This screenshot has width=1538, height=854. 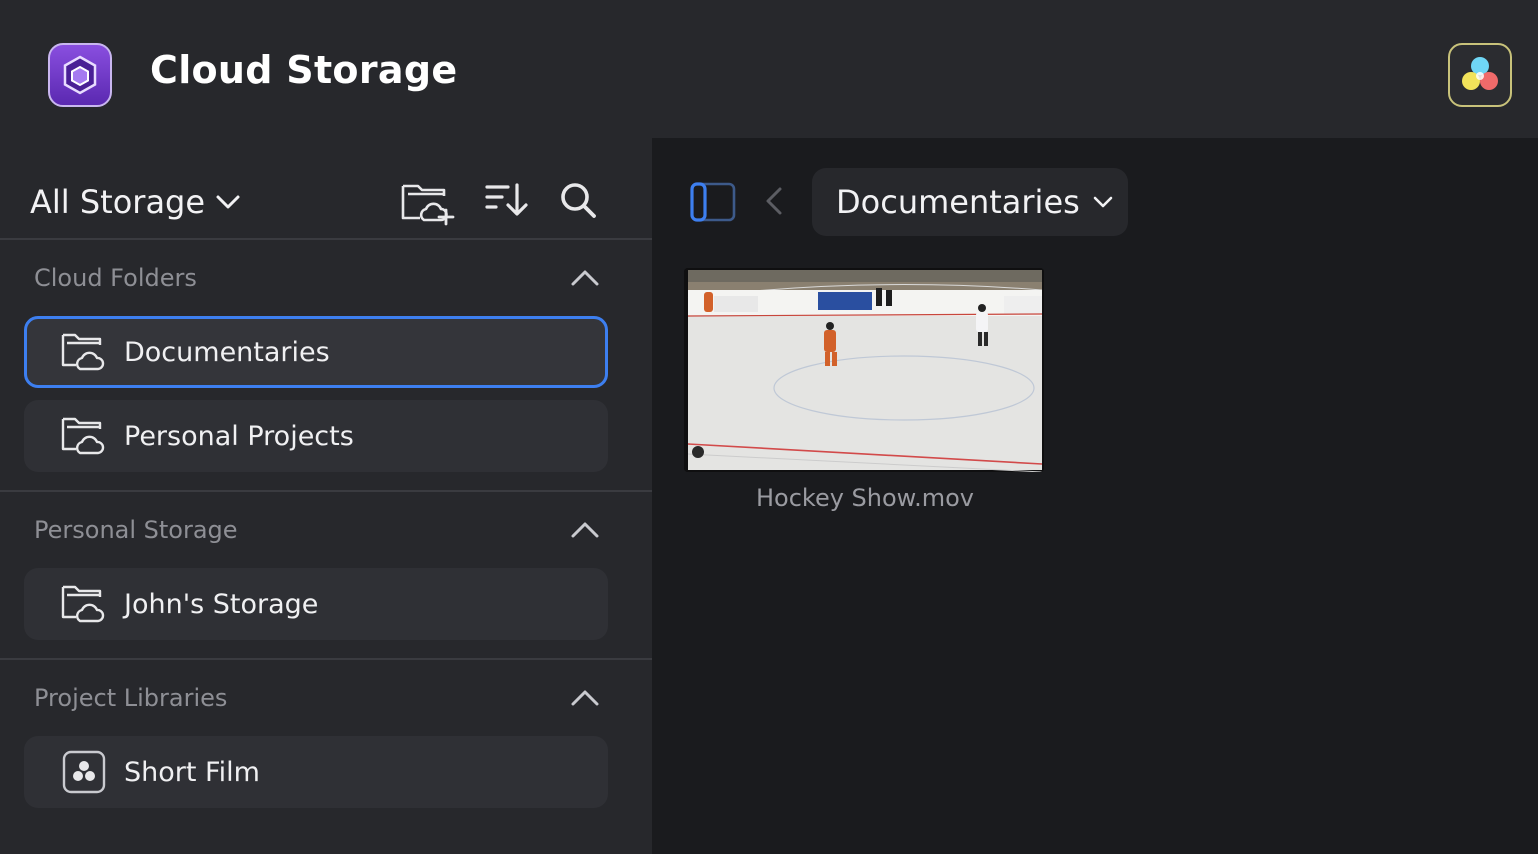 I want to click on sidebar-item-label: Short Film, so click(x=192, y=772).